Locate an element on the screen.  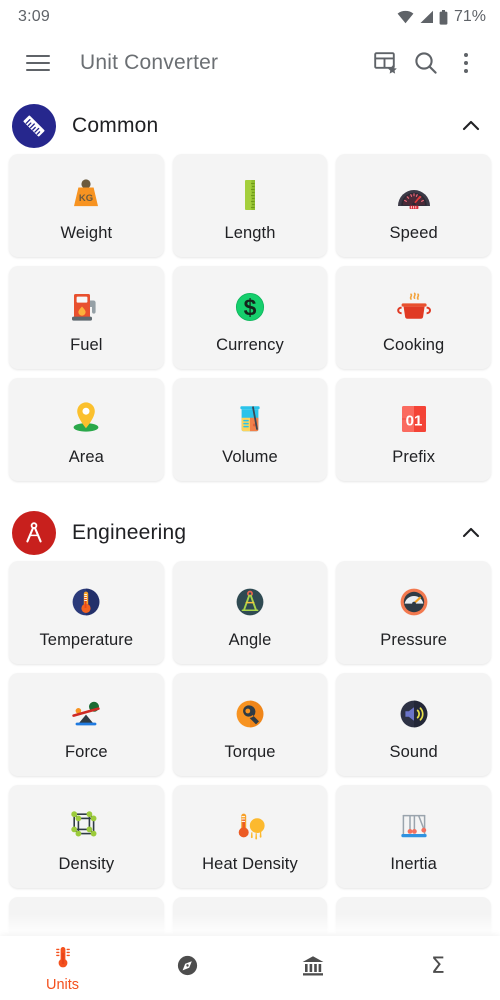
category-label: Cooking is located at coordinates (414, 345).